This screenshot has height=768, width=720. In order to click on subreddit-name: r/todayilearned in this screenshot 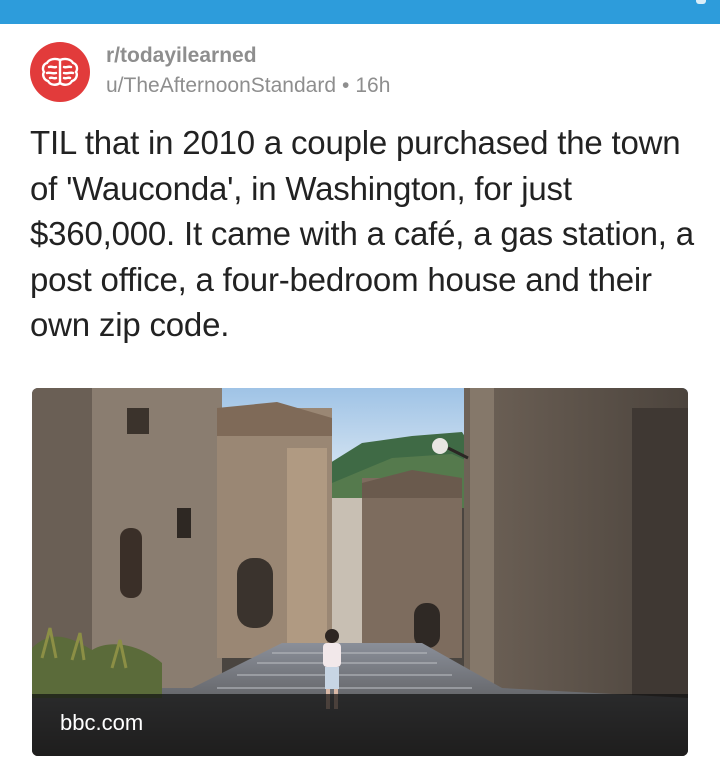, I will do `click(181, 56)`.